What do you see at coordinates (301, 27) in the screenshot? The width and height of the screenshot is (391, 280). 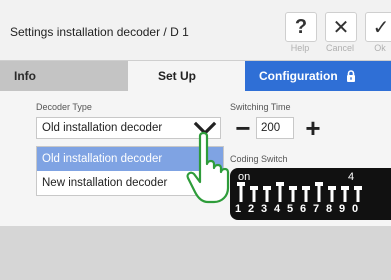 I see `help-icon: ?` at bounding box center [301, 27].